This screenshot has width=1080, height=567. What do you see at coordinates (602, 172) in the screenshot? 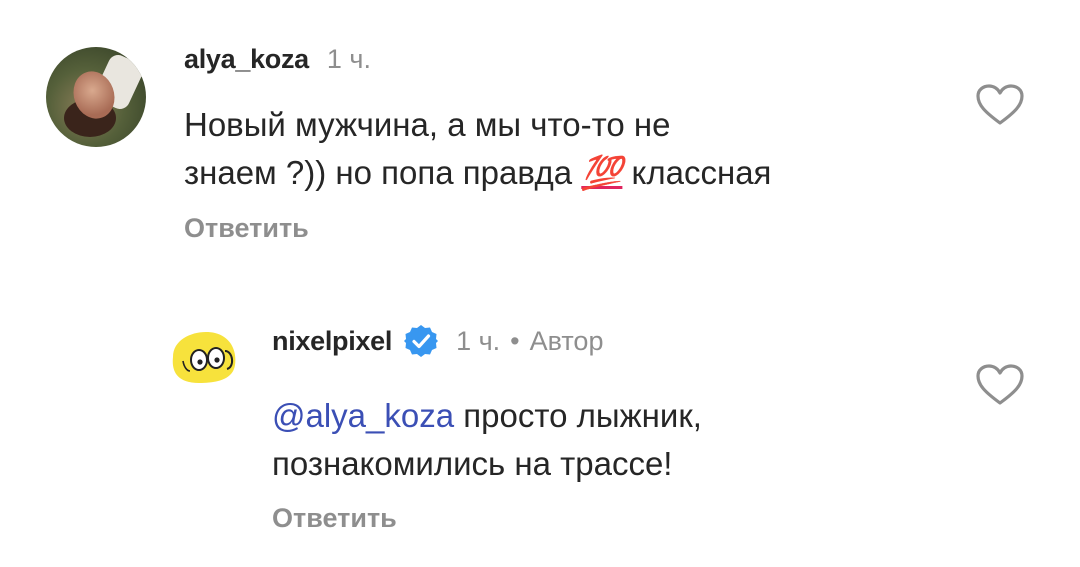
I see `hundred-points-emoji: 💯` at bounding box center [602, 172].